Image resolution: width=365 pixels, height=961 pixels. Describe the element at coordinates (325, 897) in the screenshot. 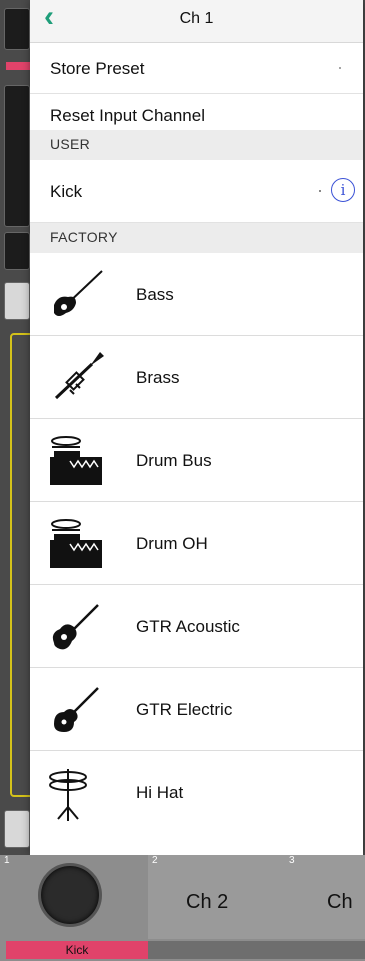

I see `channel-3-tile: 3 Ch` at that location.